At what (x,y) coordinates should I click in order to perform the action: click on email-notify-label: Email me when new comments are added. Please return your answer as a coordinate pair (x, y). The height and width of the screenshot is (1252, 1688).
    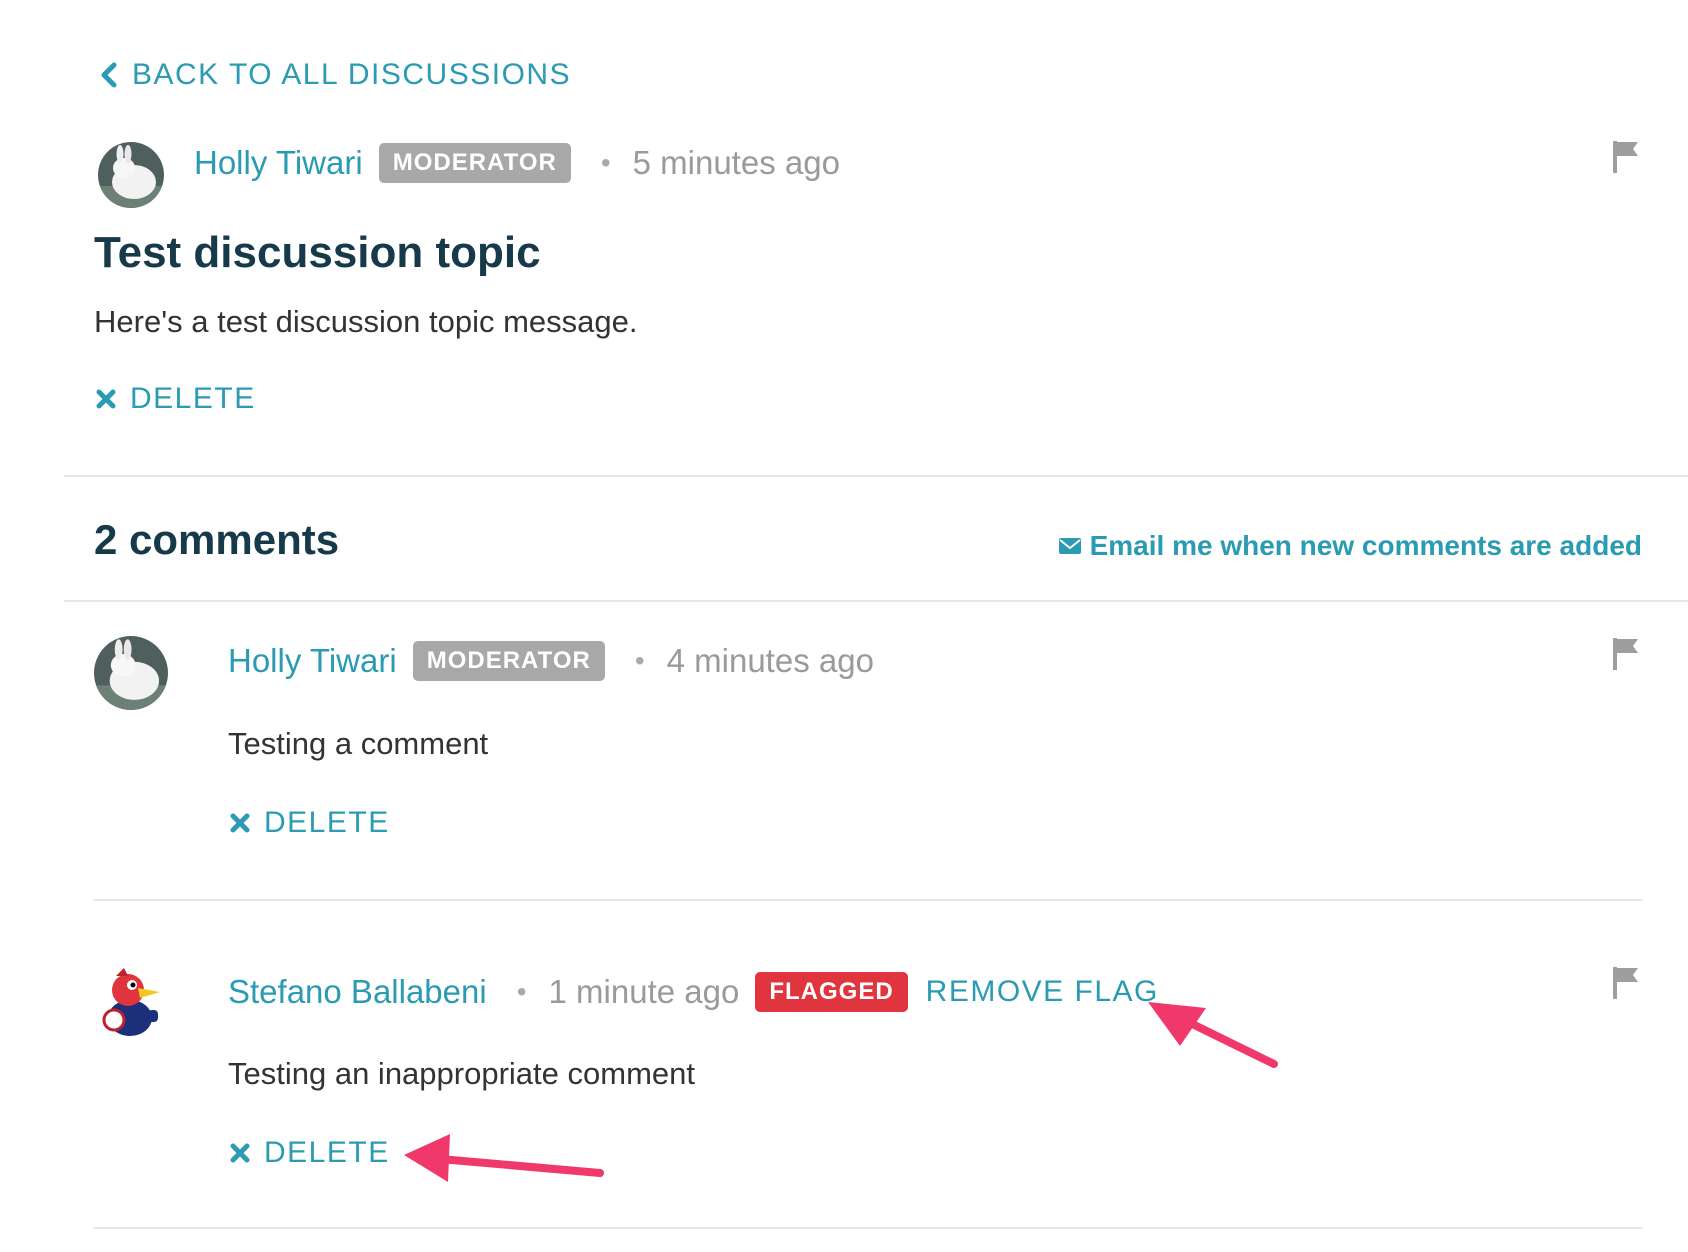
    Looking at the image, I should click on (1365, 545).